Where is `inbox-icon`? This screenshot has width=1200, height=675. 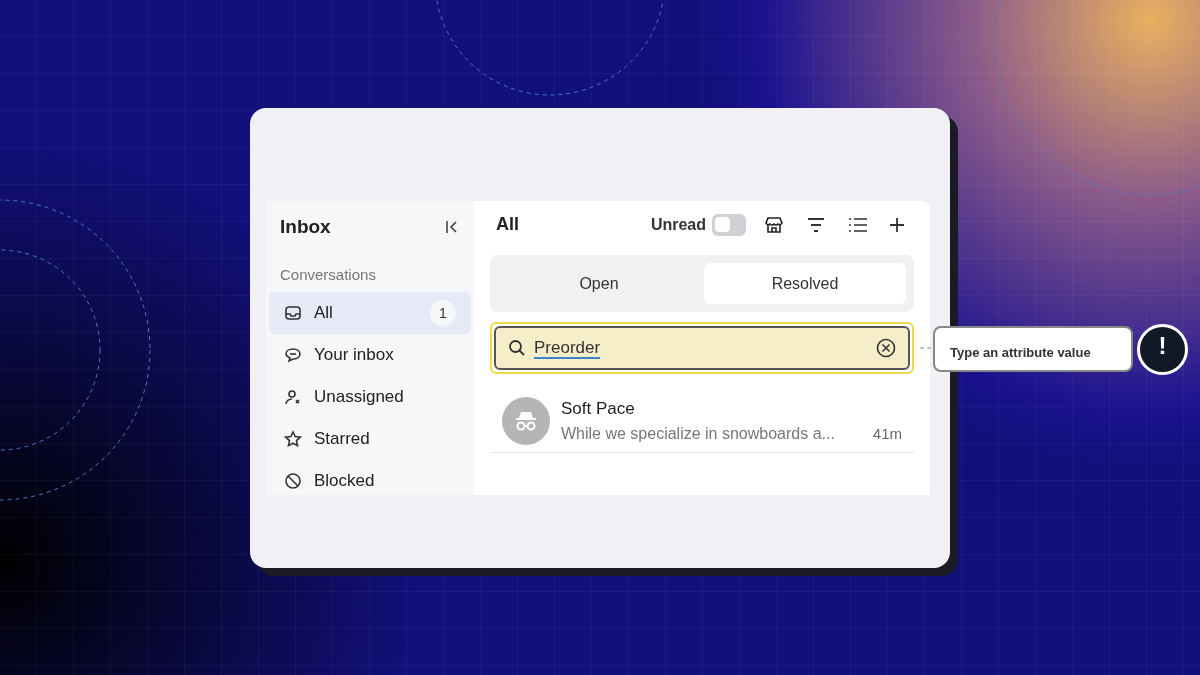 inbox-icon is located at coordinates (293, 313).